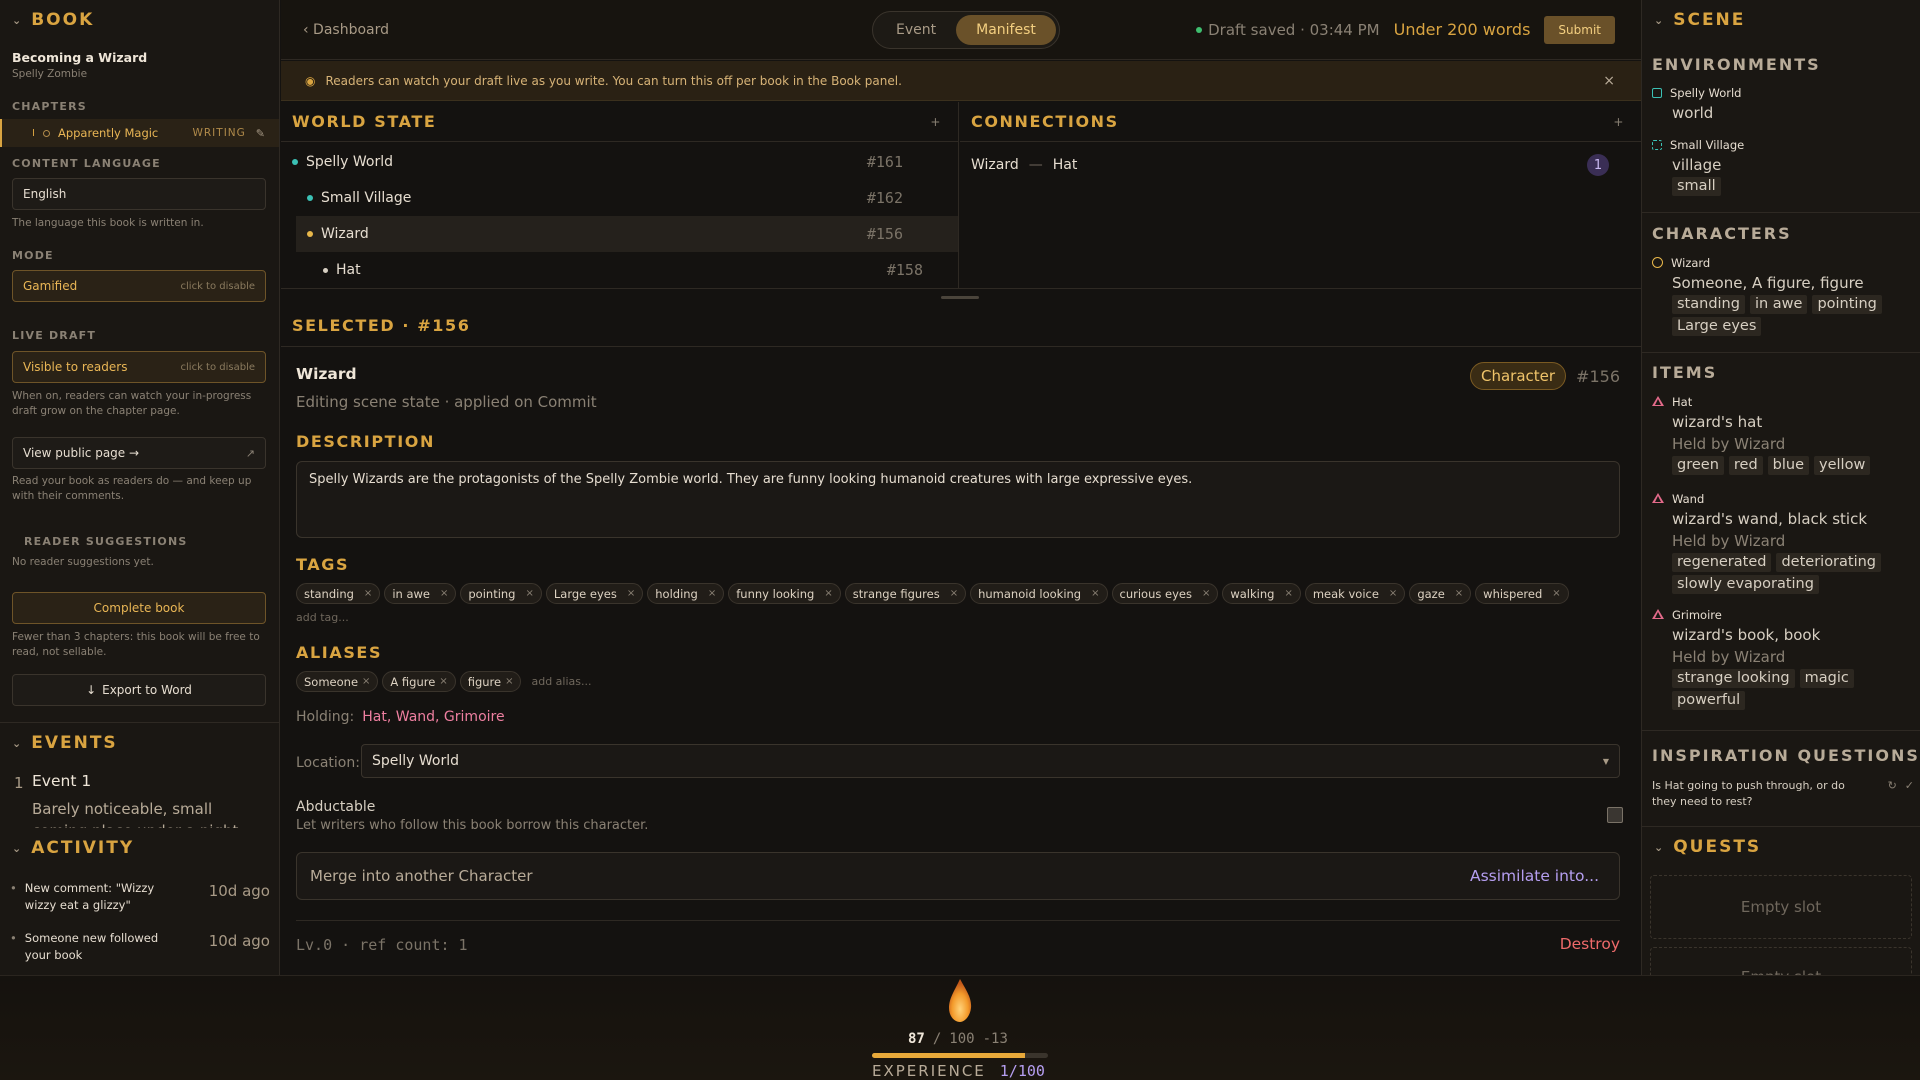 The image size is (1920, 1080). Describe the element at coordinates (1699, 20) in the screenshot. I see `scene-section-header: ⌄ SCENE` at that location.